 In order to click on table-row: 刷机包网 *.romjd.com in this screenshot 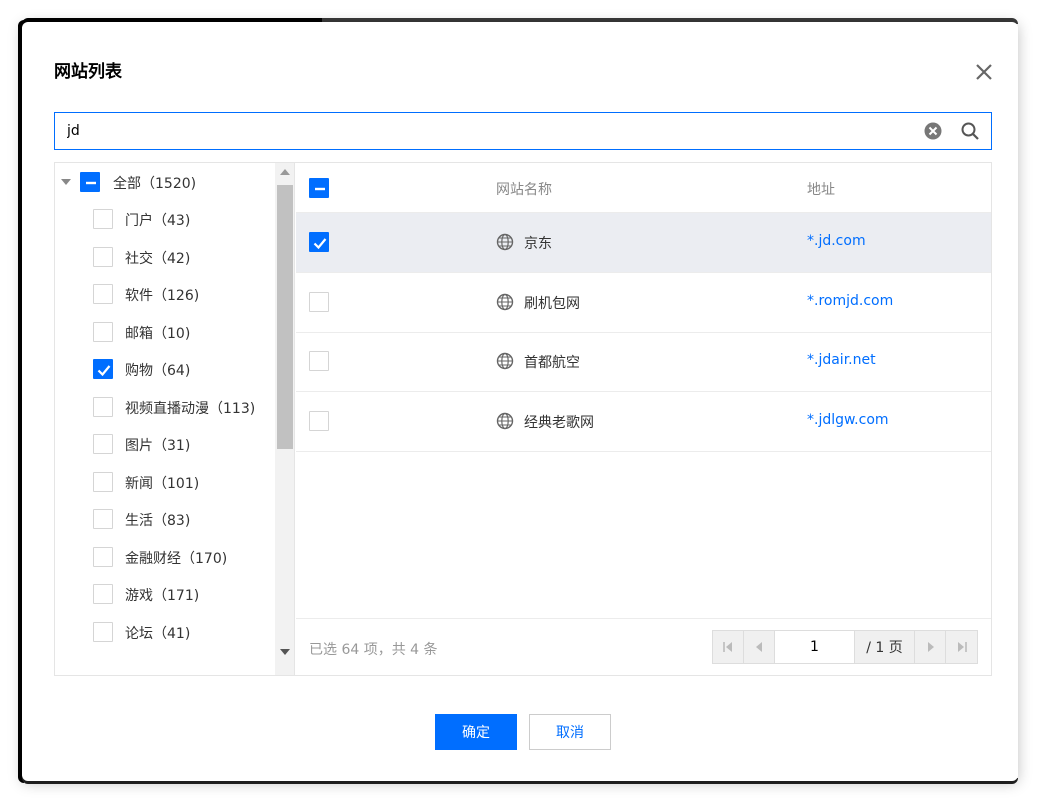, I will do `click(643, 303)`.